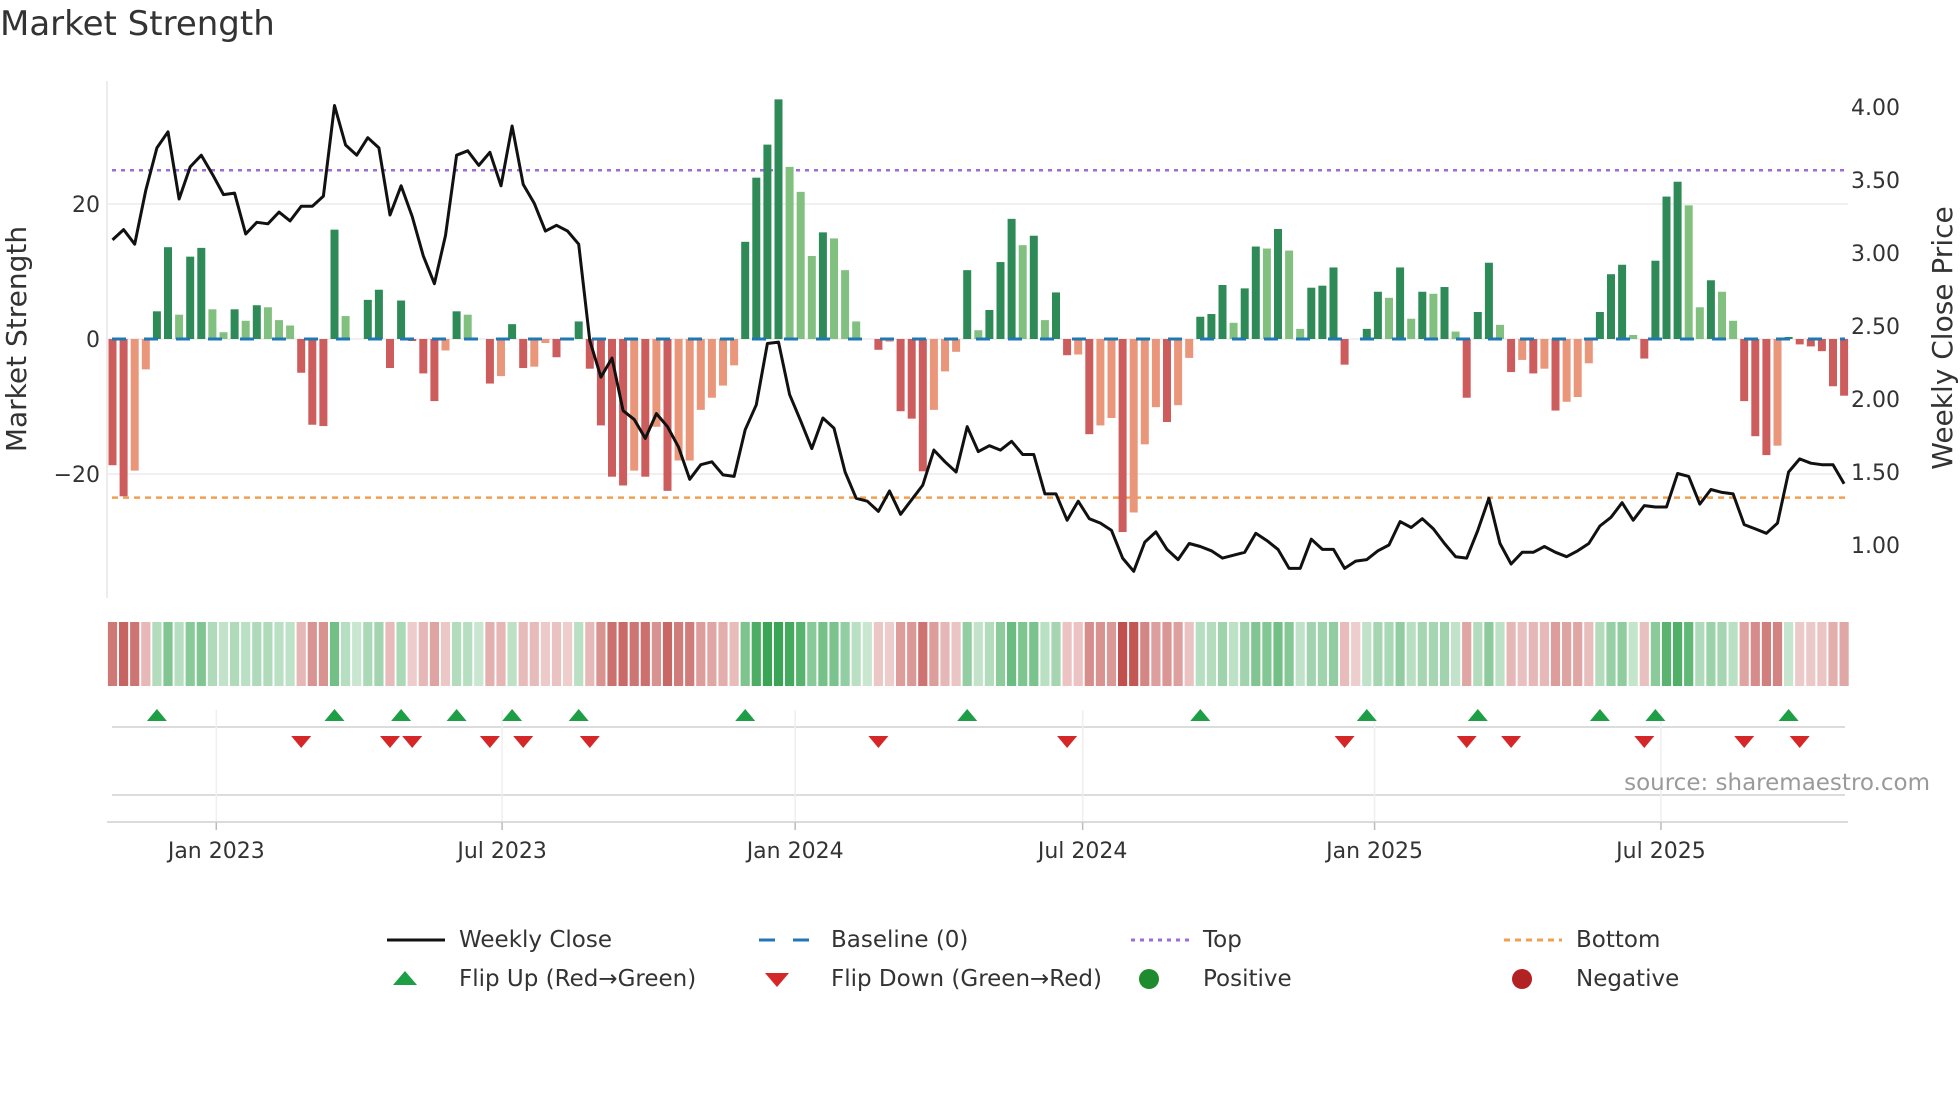 This screenshot has width=1960, height=1102. What do you see at coordinates (1533, 940) in the screenshot?
I see `dashed-line-icon` at bounding box center [1533, 940].